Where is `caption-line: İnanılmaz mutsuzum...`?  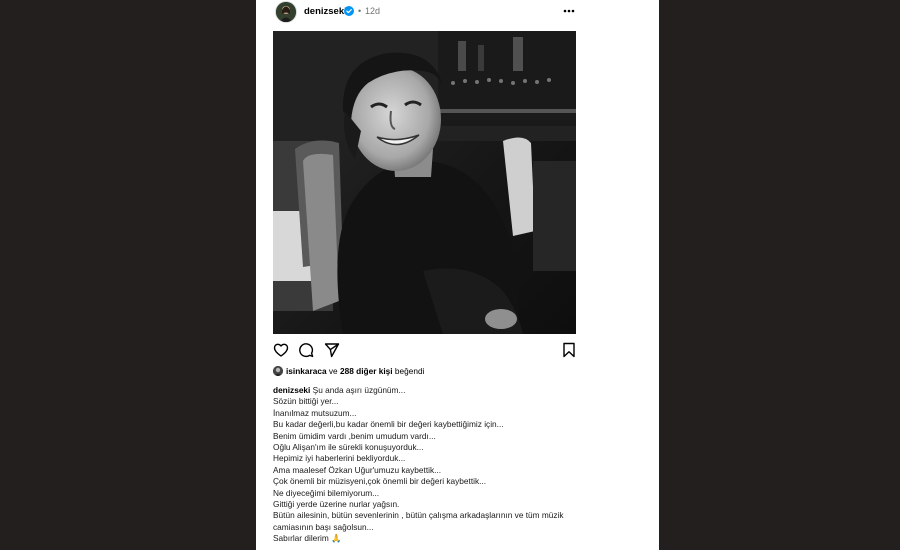 caption-line: İnanılmaz mutsuzum... is located at coordinates (315, 412).